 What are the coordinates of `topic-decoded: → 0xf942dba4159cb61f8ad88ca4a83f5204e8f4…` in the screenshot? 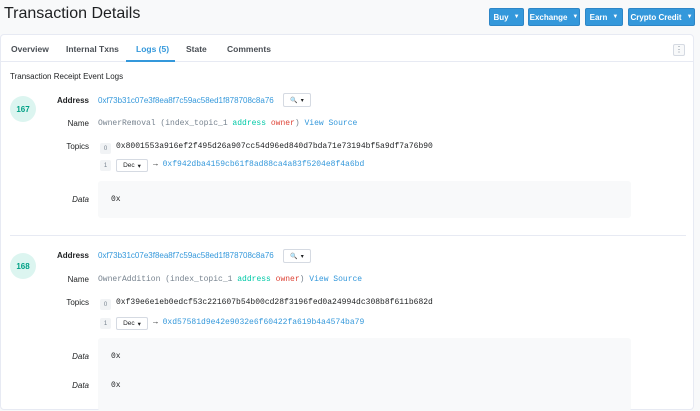 It's located at (258, 164).